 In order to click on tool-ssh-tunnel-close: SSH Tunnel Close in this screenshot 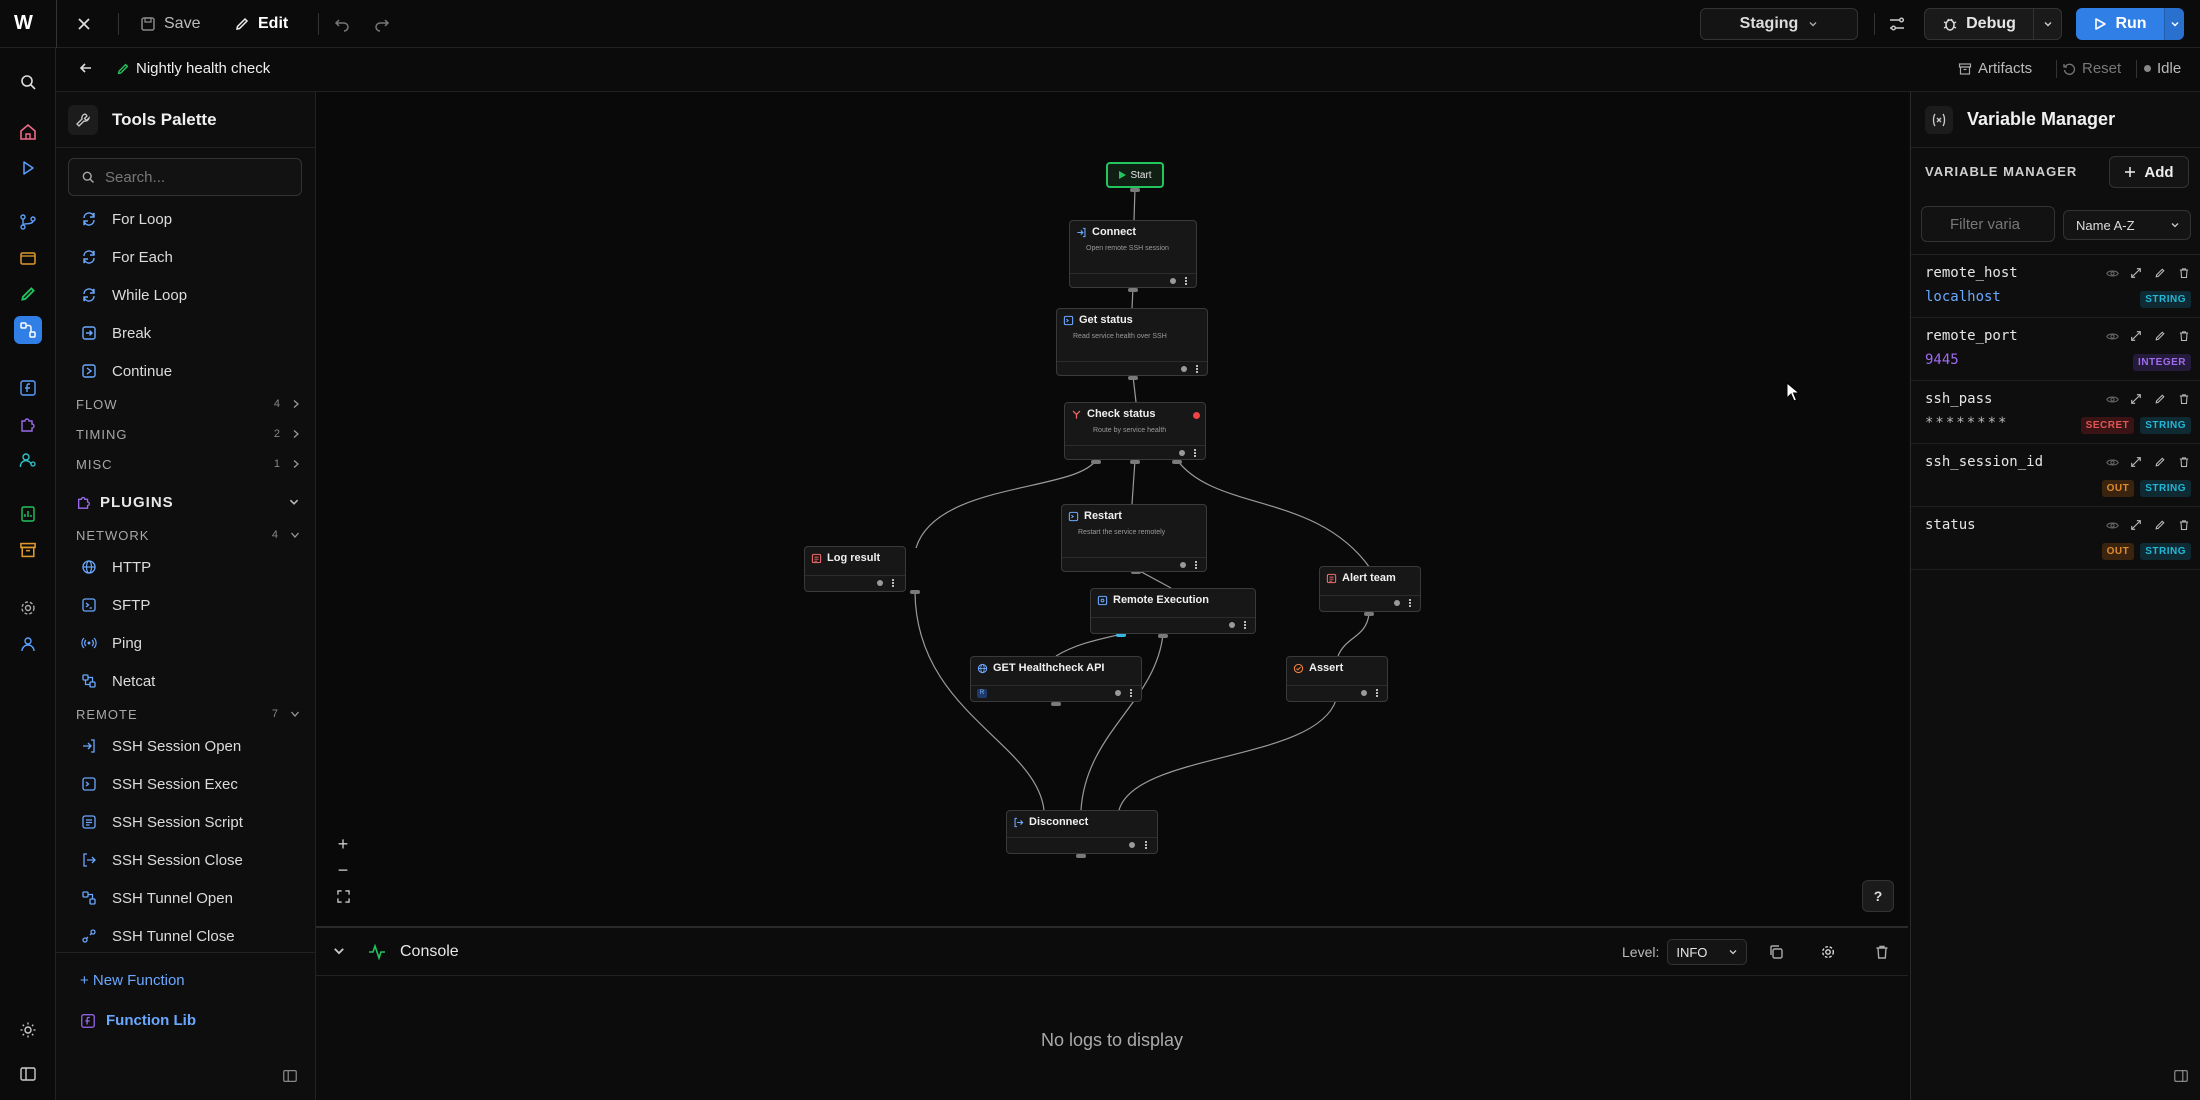, I will do `click(157, 936)`.